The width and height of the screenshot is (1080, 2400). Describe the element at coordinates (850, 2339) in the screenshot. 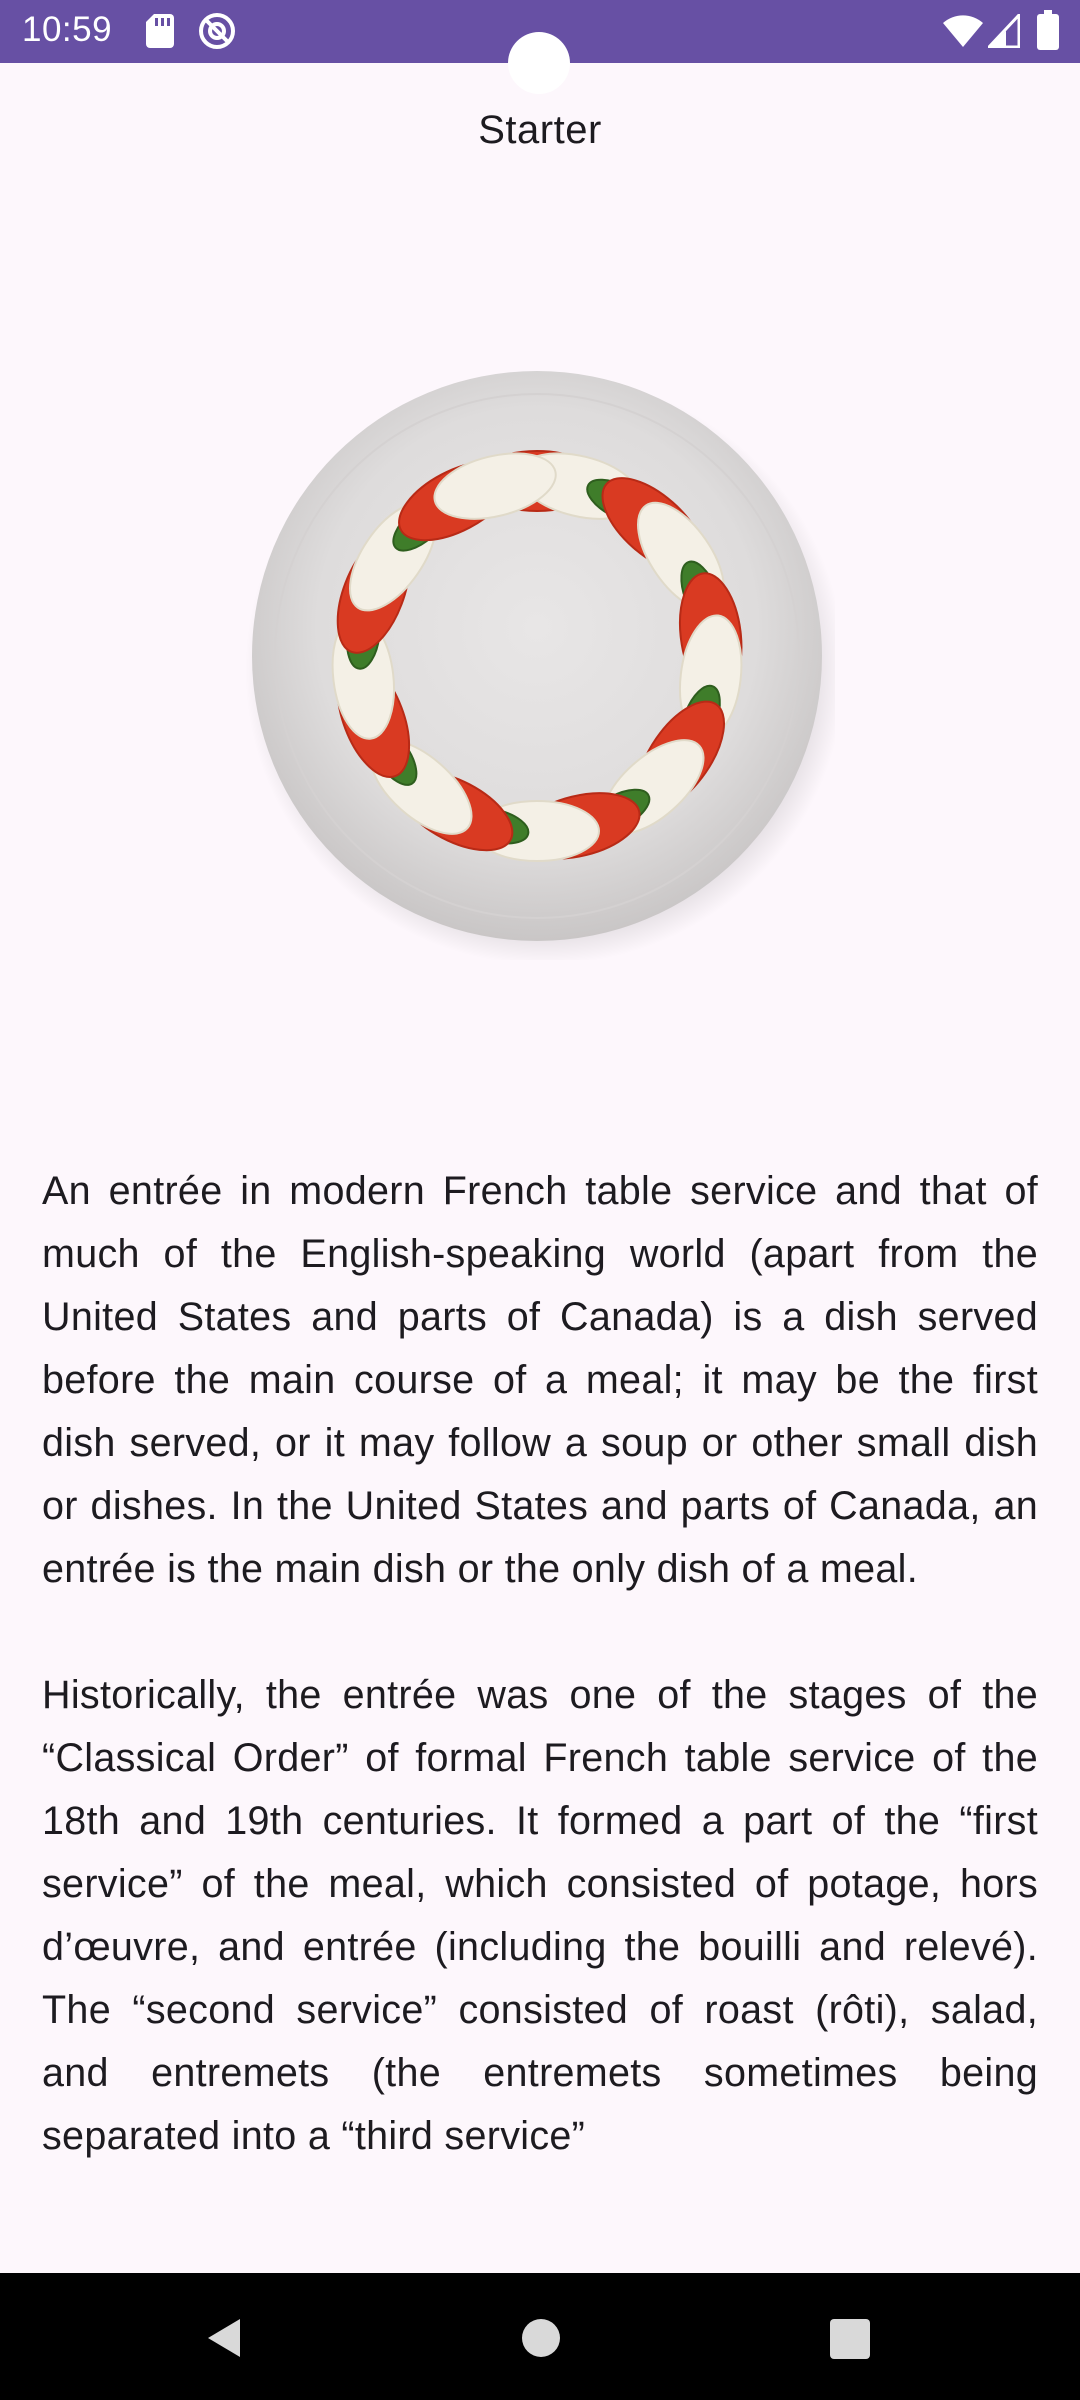

I see `recents-button` at that location.